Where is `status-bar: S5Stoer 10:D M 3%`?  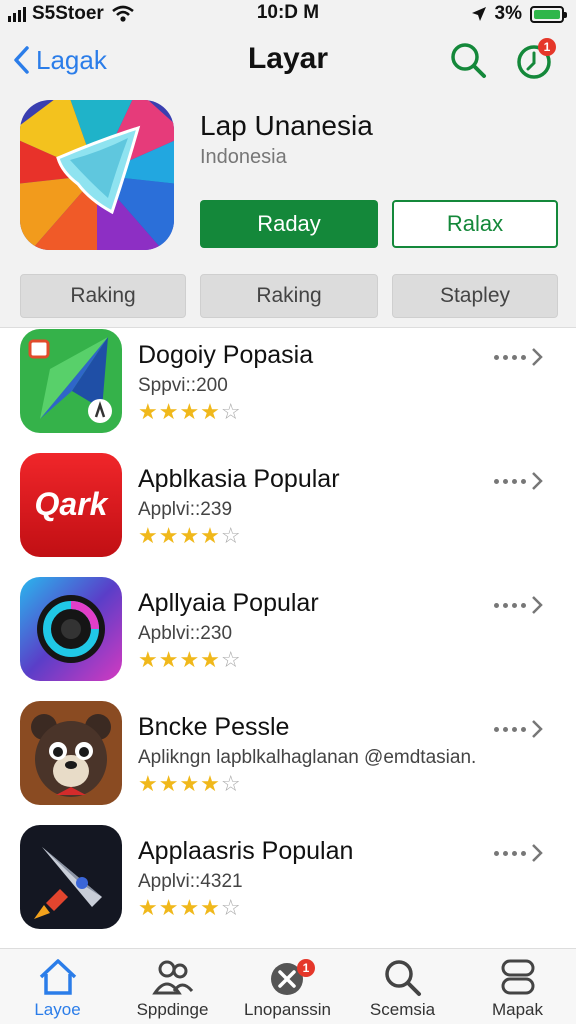
status-bar: S5Stoer 10:D M 3% is located at coordinates (288, 14).